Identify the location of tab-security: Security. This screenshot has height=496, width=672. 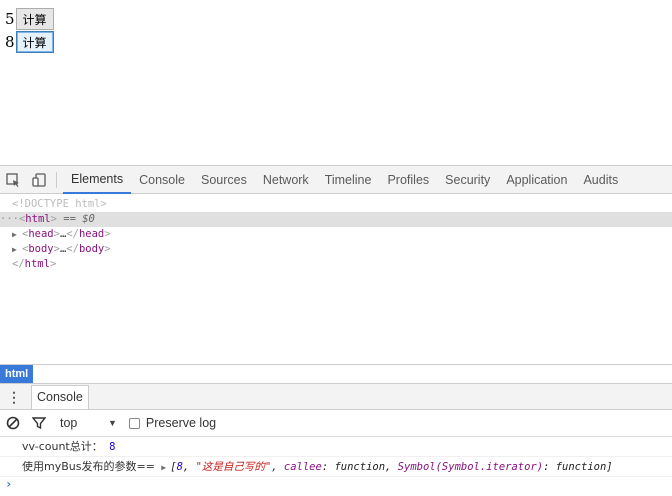
(467, 180).